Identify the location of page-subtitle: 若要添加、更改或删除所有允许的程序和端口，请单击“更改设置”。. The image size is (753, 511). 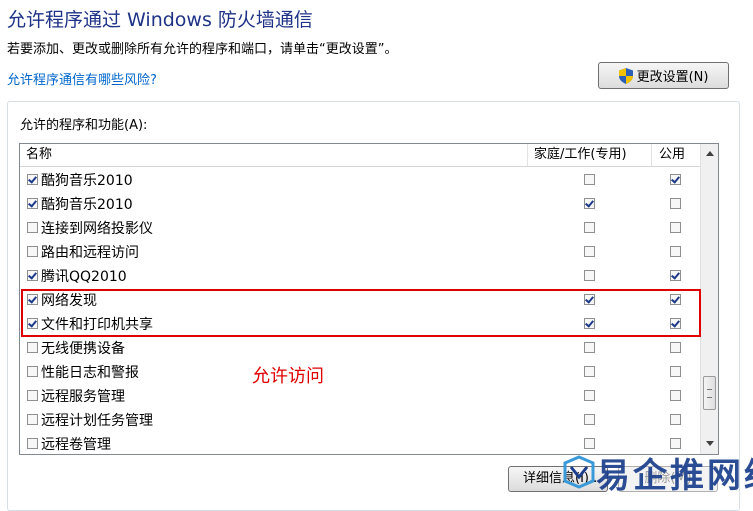
(202, 49).